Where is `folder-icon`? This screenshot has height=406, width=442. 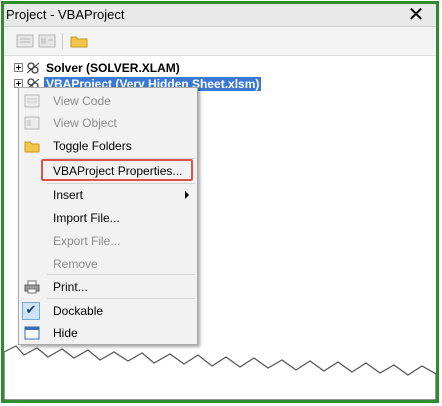 folder-icon is located at coordinates (32, 147).